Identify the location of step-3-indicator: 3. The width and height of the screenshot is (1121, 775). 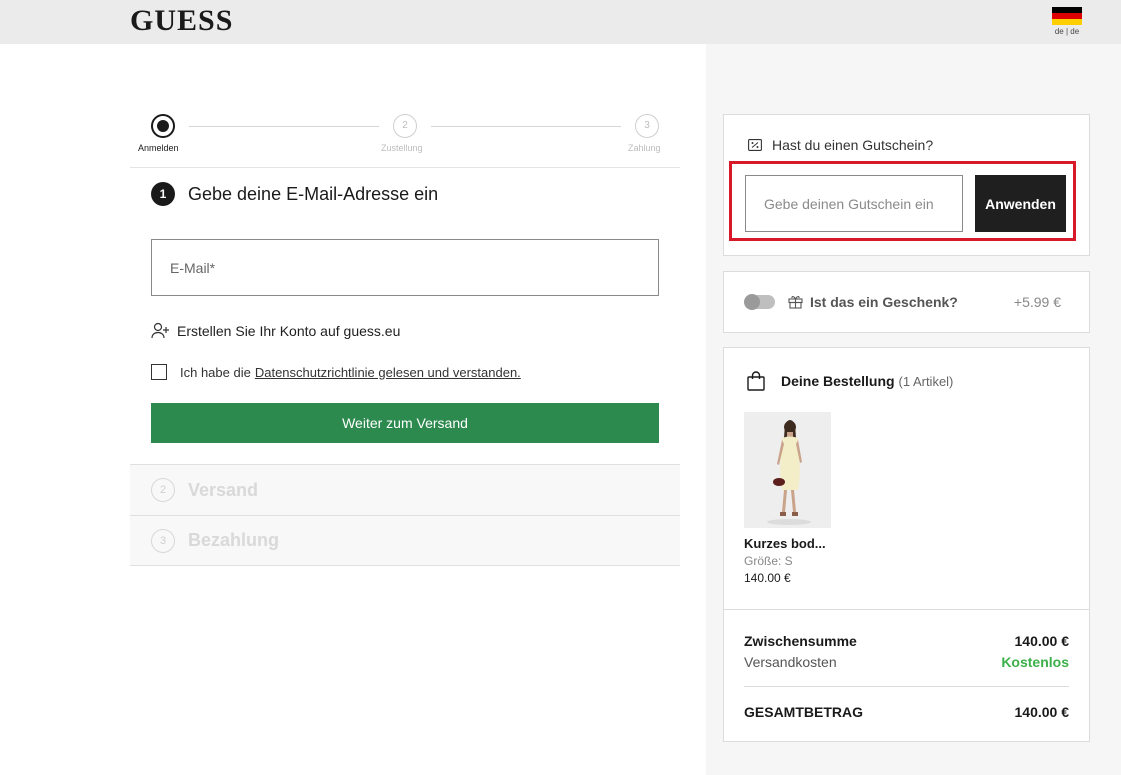
(647, 126).